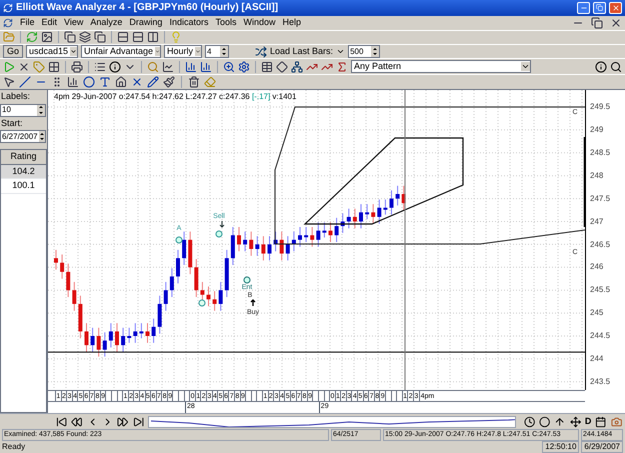 The height and width of the screenshot is (453, 625). What do you see at coordinates (50, 23) in the screenshot?
I see `menu-item: Edit` at bounding box center [50, 23].